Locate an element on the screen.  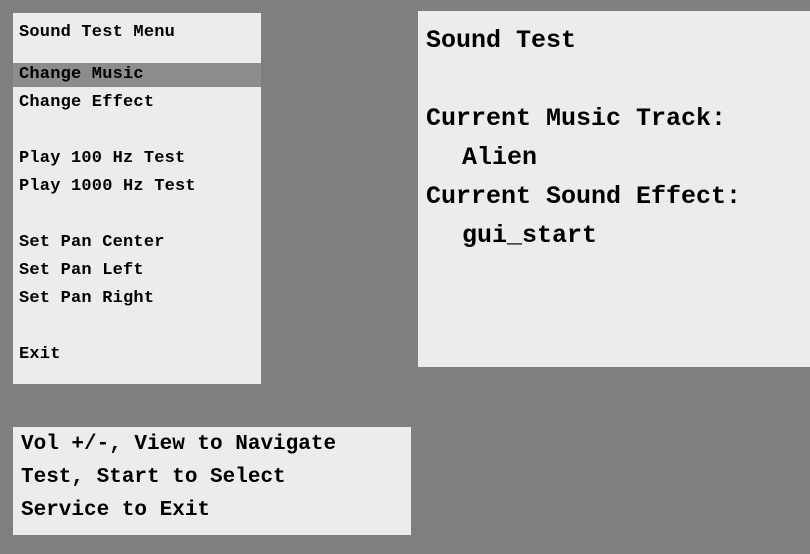
menu-title: Sound Test Menu is located at coordinates (97, 32).